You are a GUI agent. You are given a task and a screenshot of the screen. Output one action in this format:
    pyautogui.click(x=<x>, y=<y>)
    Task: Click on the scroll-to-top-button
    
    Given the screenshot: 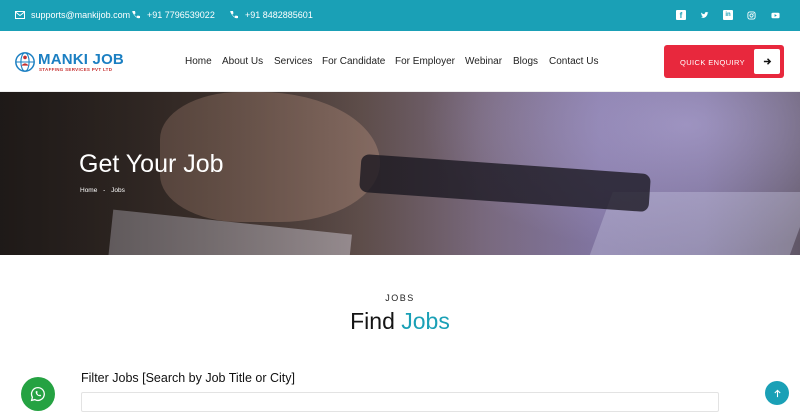 What is the action you would take?
    pyautogui.click(x=777, y=393)
    